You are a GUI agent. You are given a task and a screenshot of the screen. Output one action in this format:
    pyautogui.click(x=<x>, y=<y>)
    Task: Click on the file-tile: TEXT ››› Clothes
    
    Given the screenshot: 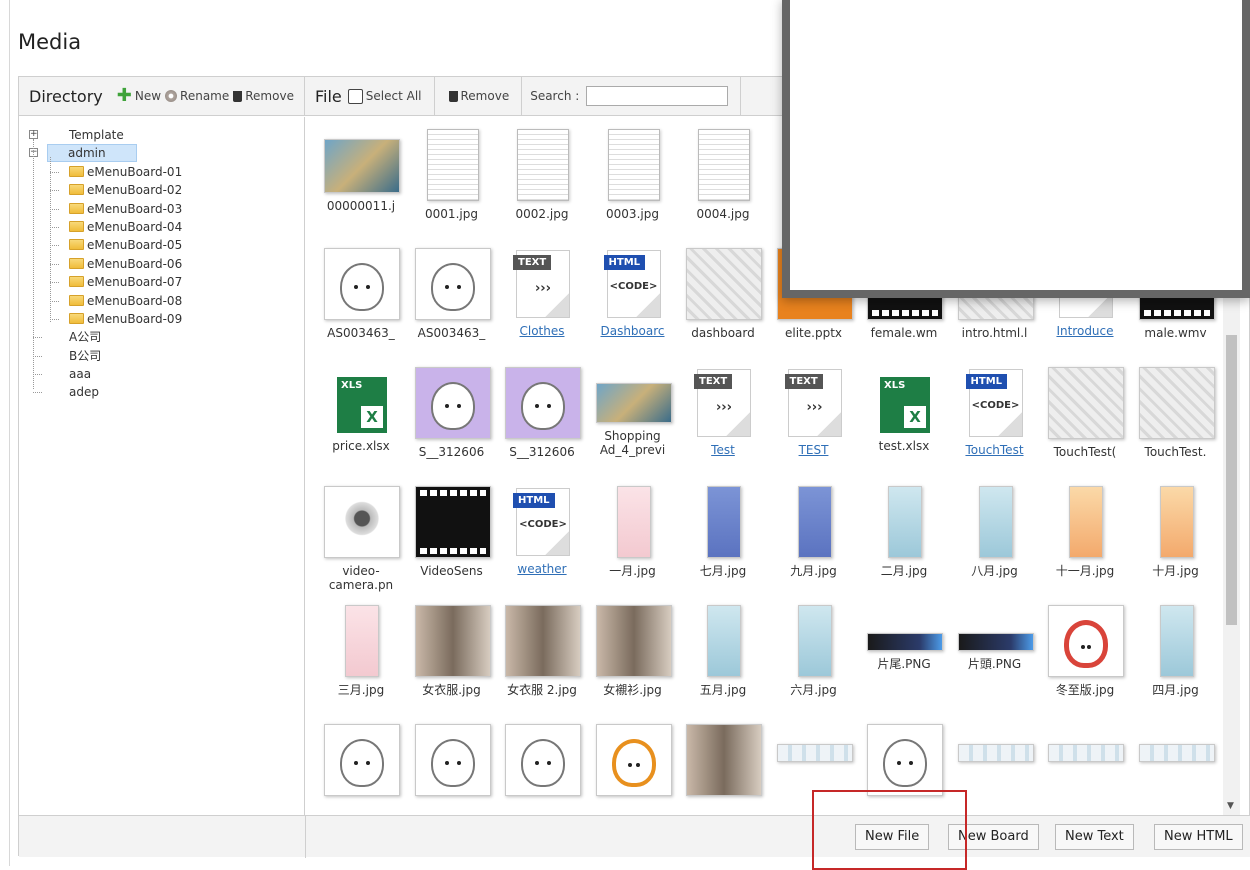 What is the action you would take?
    pyautogui.click(x=543, y=307)
    